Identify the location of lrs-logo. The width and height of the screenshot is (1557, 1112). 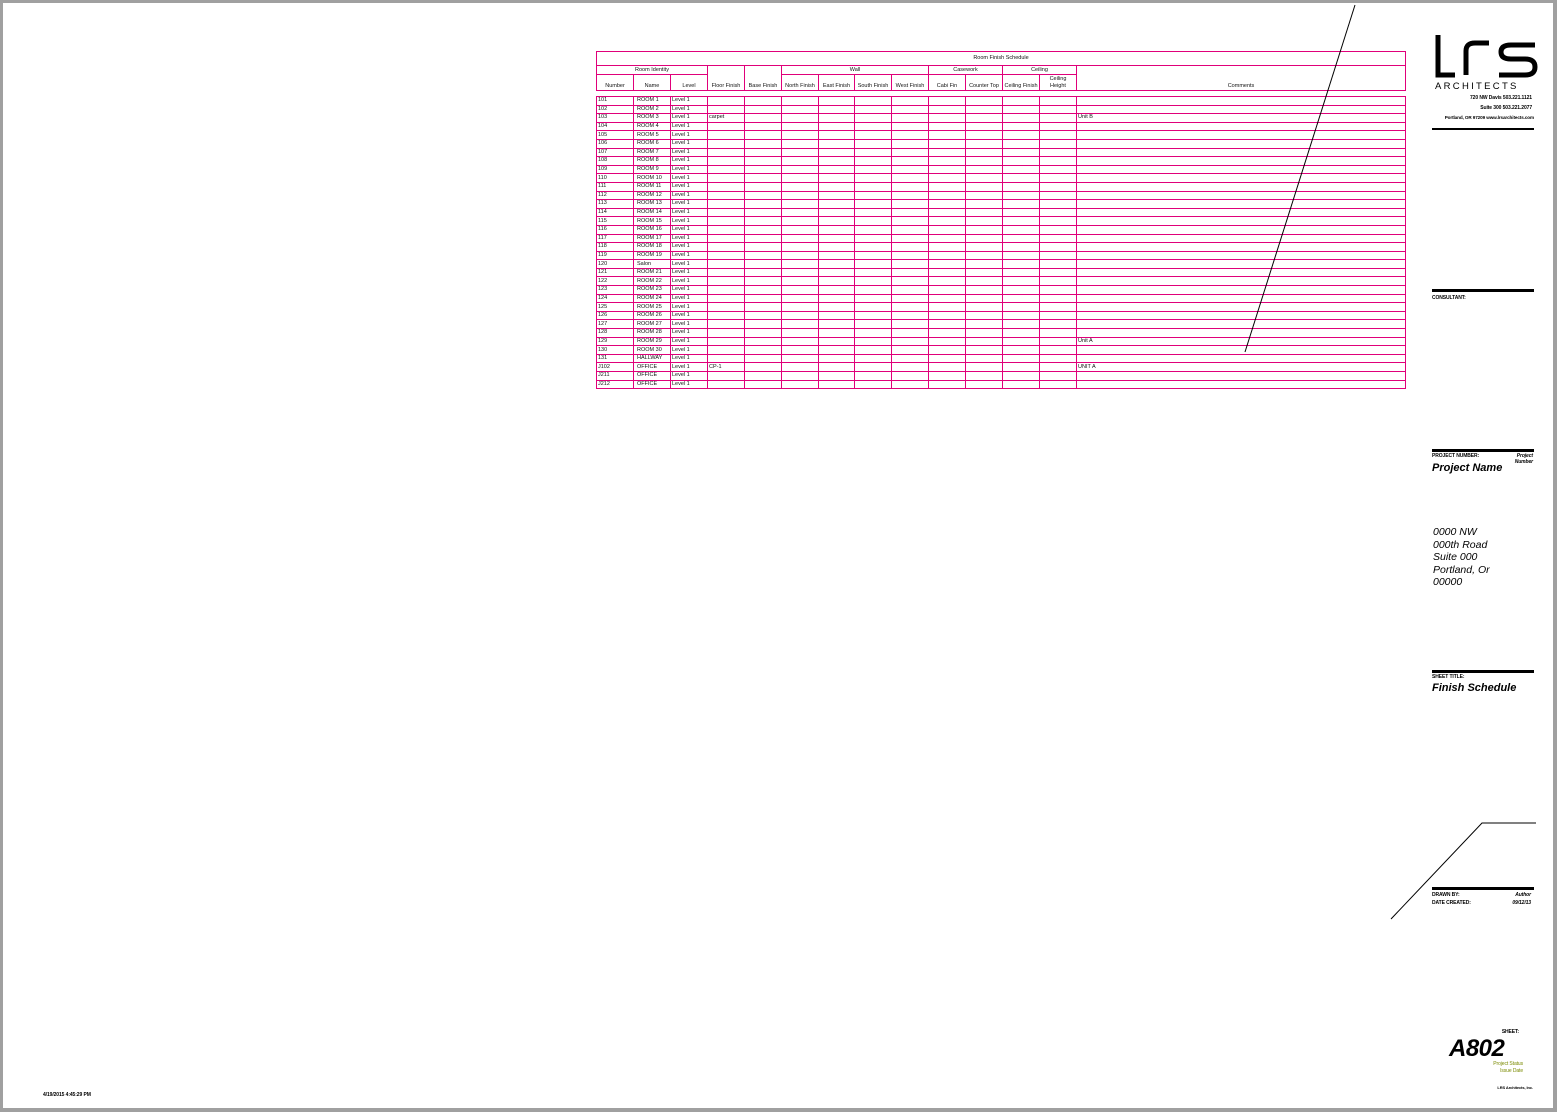
(1486, 56).